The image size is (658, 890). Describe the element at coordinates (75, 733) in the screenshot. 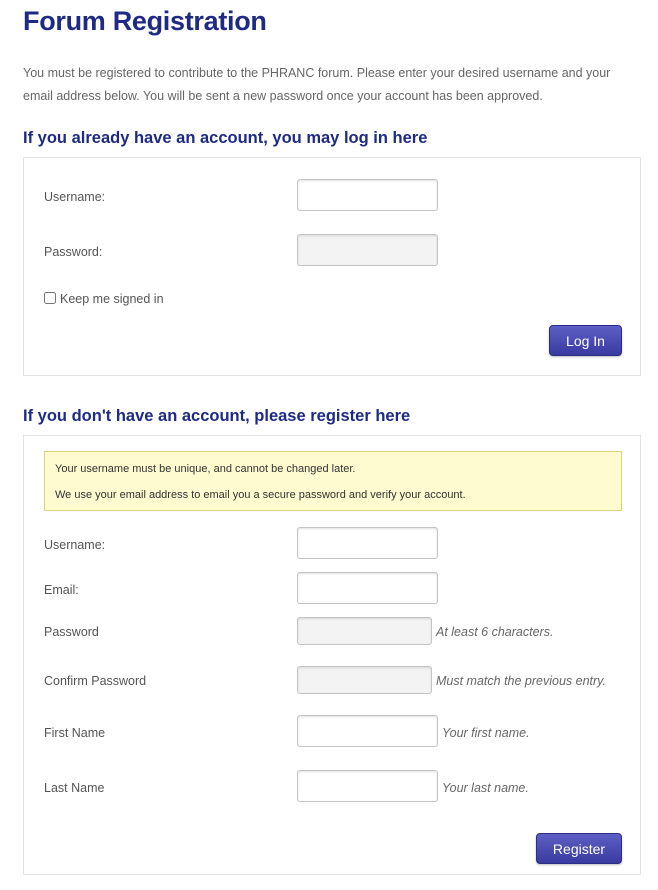

I see `register-first-name-label: First Name` at that location.